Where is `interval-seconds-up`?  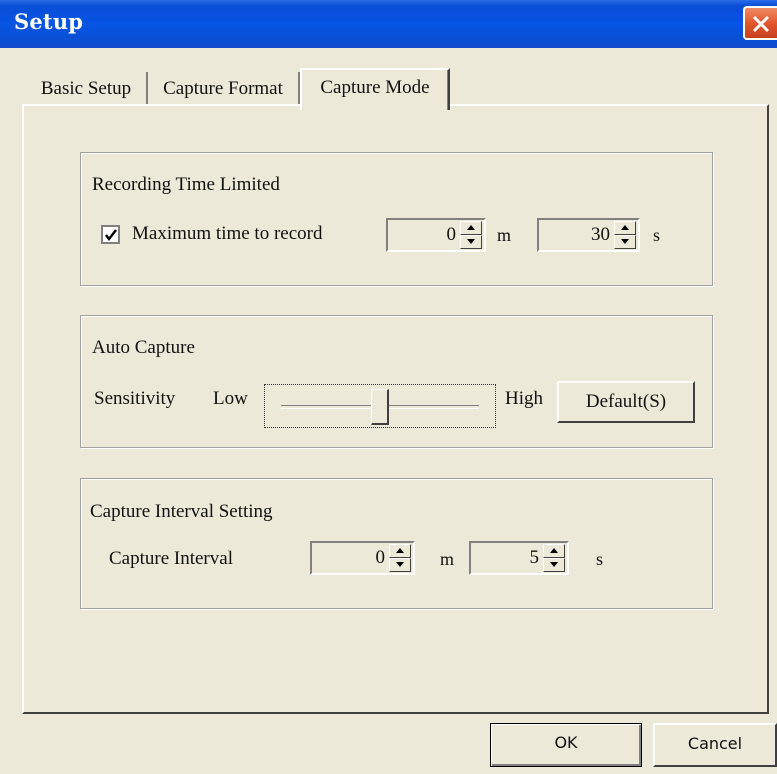
interval-seconds-up is located at coordinates (554, 551).